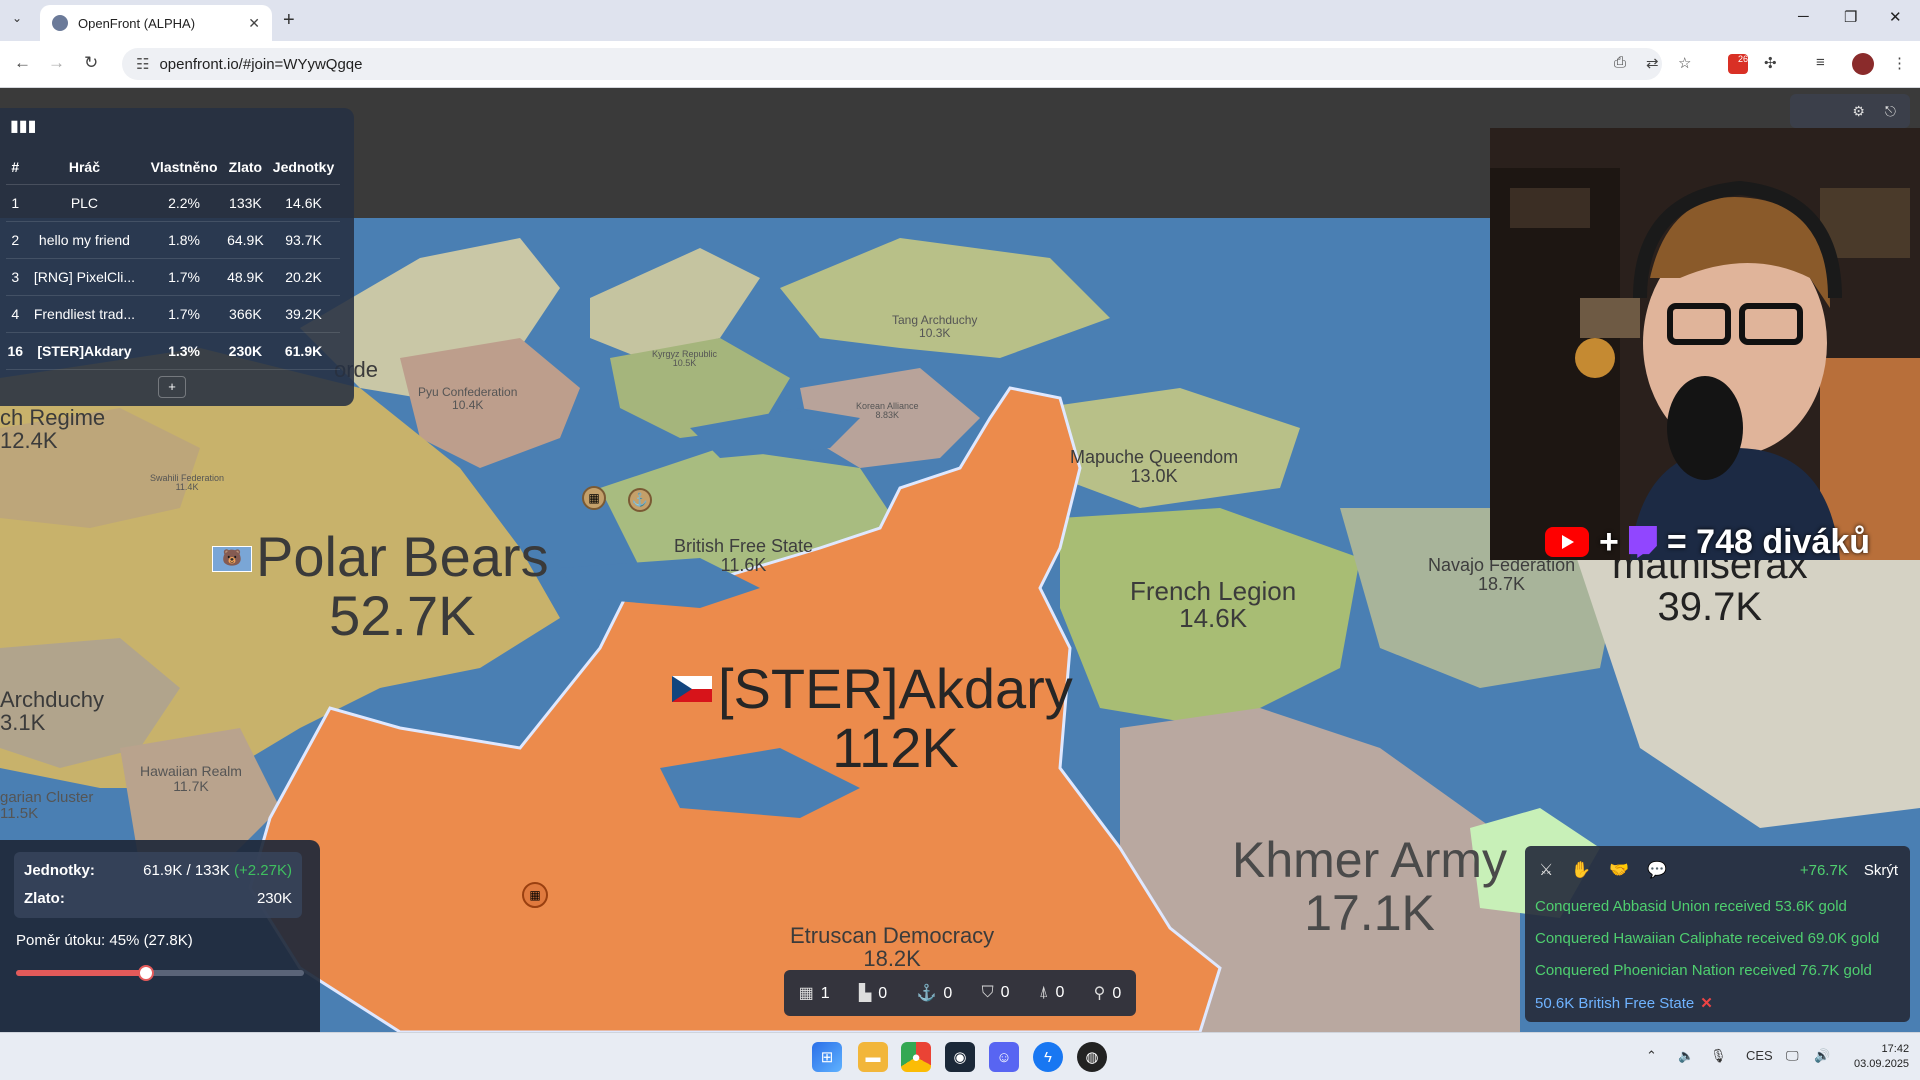  I want to click on microphone-icon: 🎙, so click(1718, 1056).